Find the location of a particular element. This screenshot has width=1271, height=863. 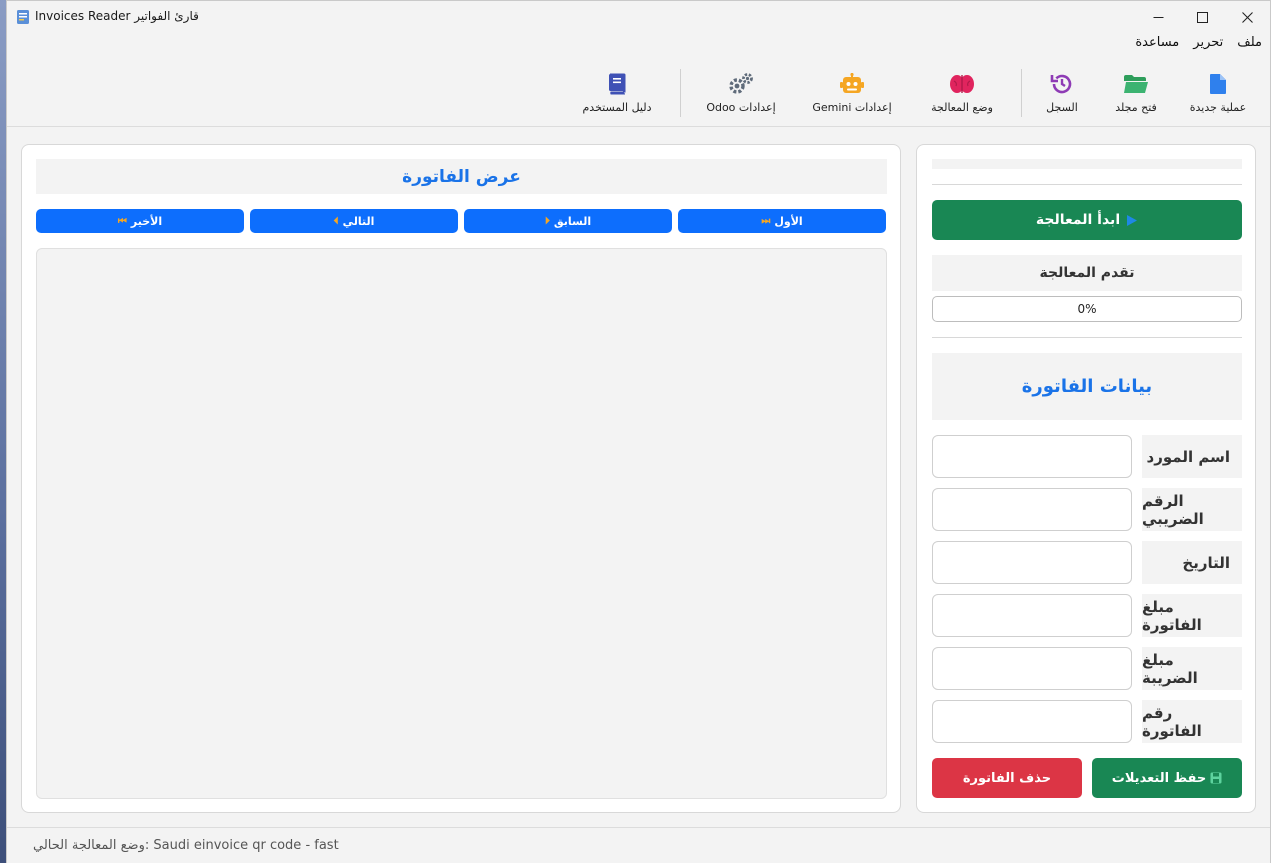

tax-number-input is located at coordinates (1032, 509).